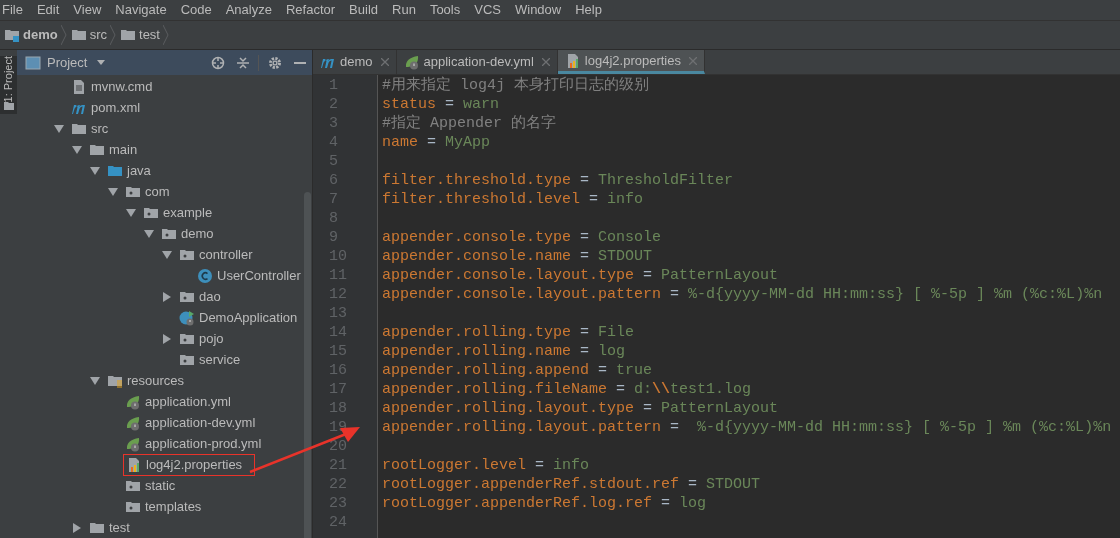  What do you see at coordinates (67, 62) in the screenshot?
I see `panel-title: Project` at bounding box center [67, 62].